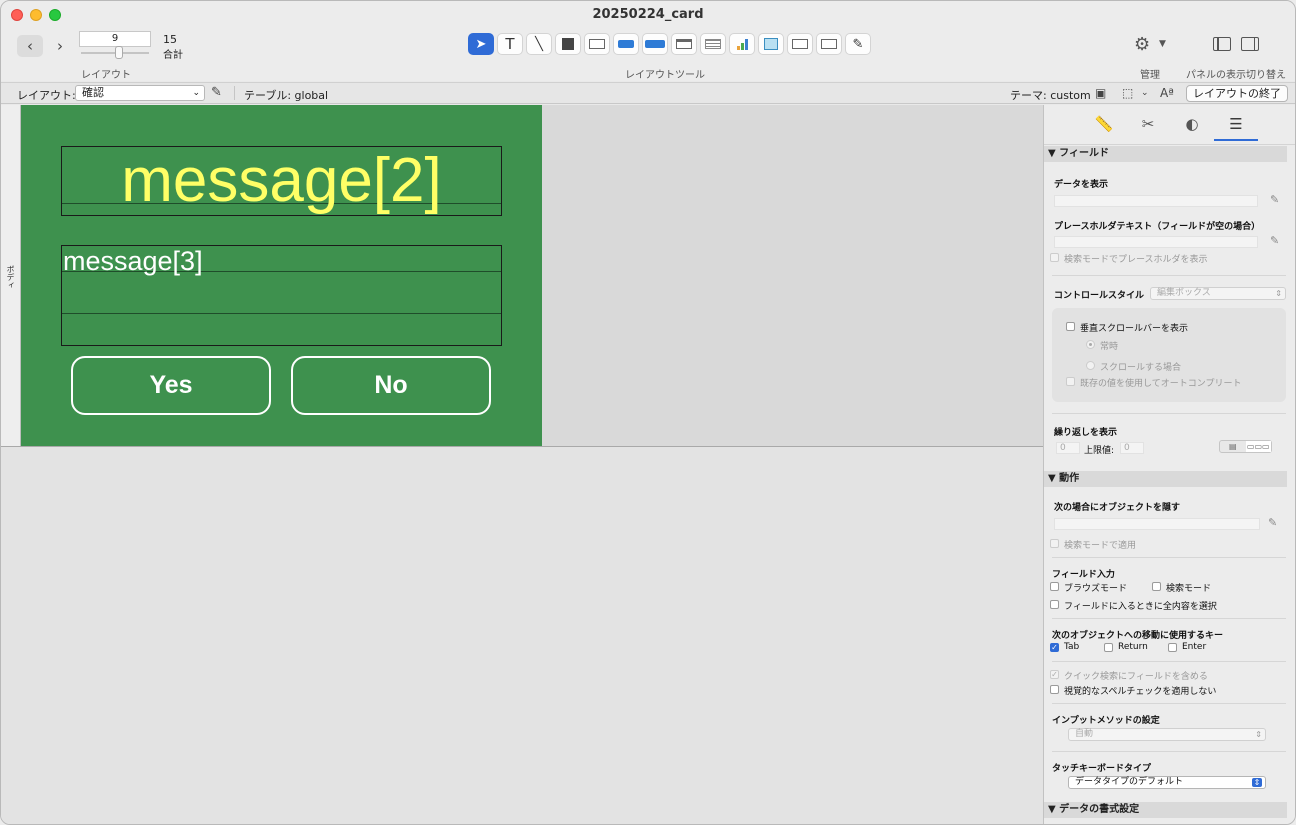 This screenshot has width=1296, height=825. What do you see at coordinates (133, 261) in the screenshot?
I see `message3-text: message[3]` at bounding box center [133, 261].